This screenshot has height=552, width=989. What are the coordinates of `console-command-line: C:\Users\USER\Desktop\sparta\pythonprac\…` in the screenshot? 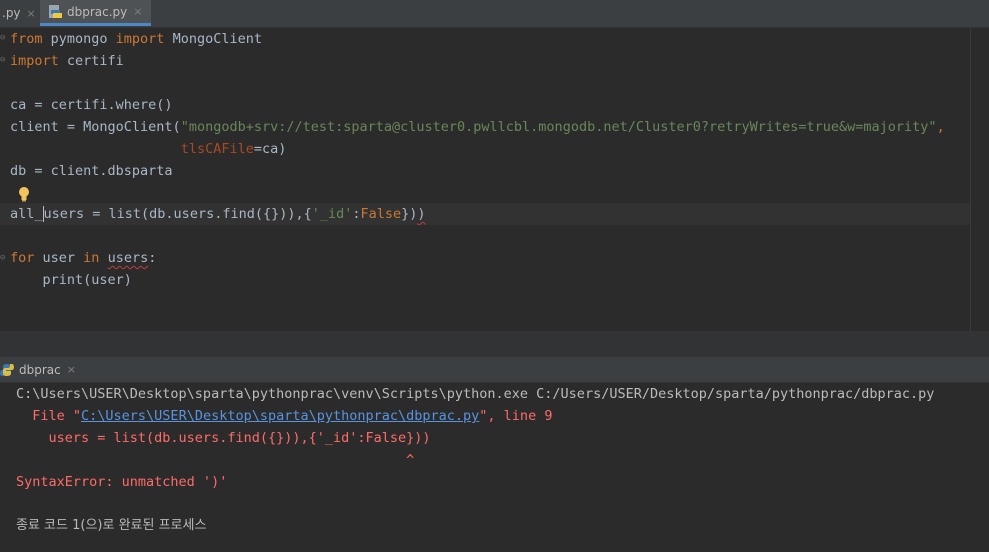 It's located at (475, 394).